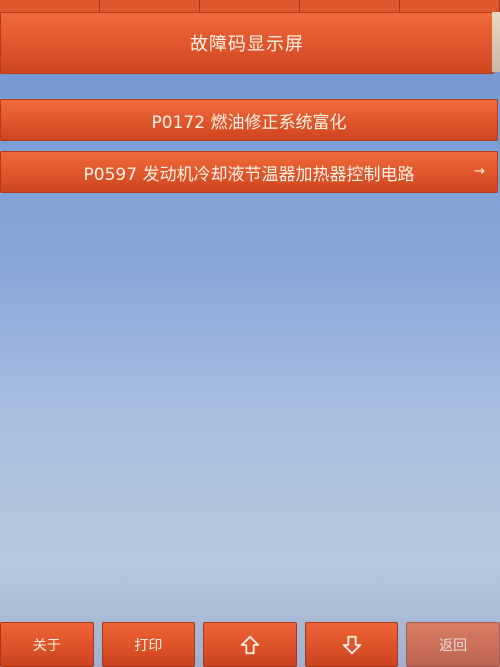 This screenshot has width=500, height=667. I want to click on dtc-label: P0172 燃油修正系统富化, so click(249, 122).